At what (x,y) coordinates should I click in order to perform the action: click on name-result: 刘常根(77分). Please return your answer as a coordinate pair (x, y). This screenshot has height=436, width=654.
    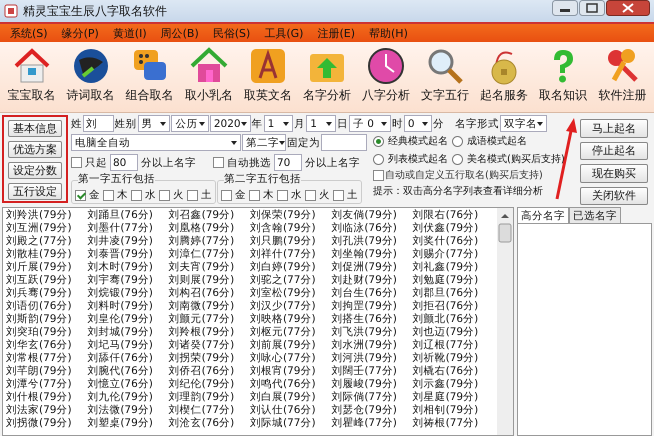
    Looking at the image, I should click on (47, 358).